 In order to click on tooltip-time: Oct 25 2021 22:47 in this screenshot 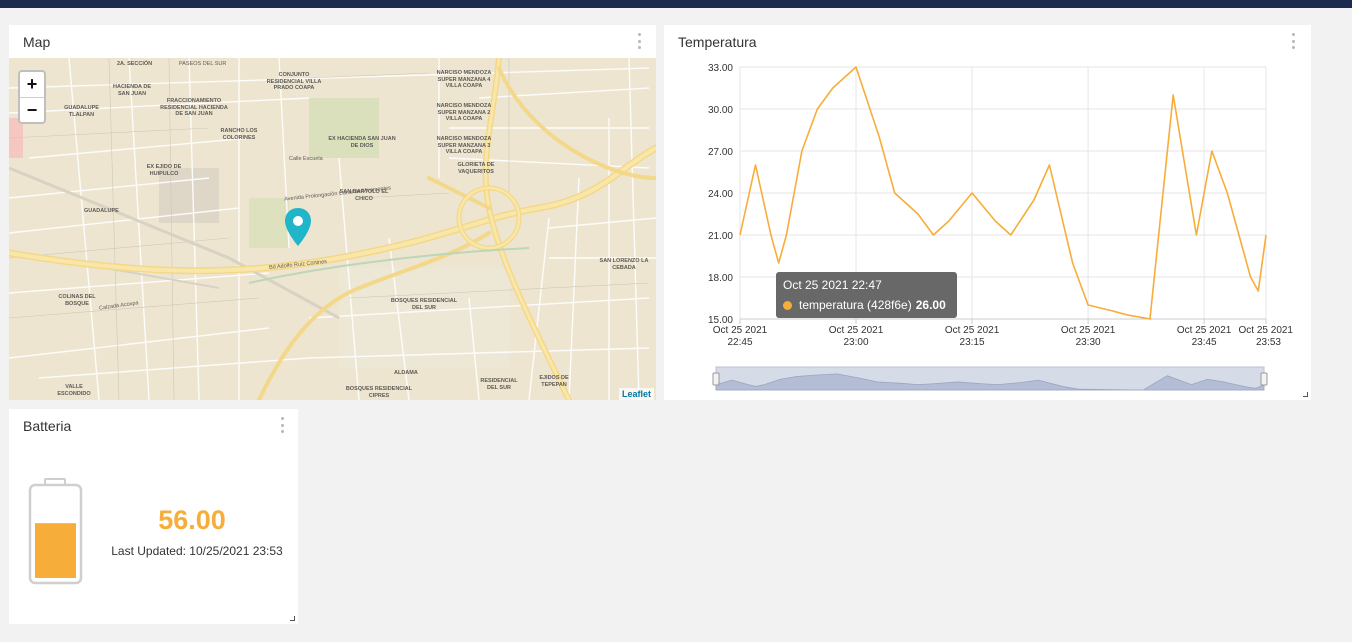, I will do `click(832, 285)`.